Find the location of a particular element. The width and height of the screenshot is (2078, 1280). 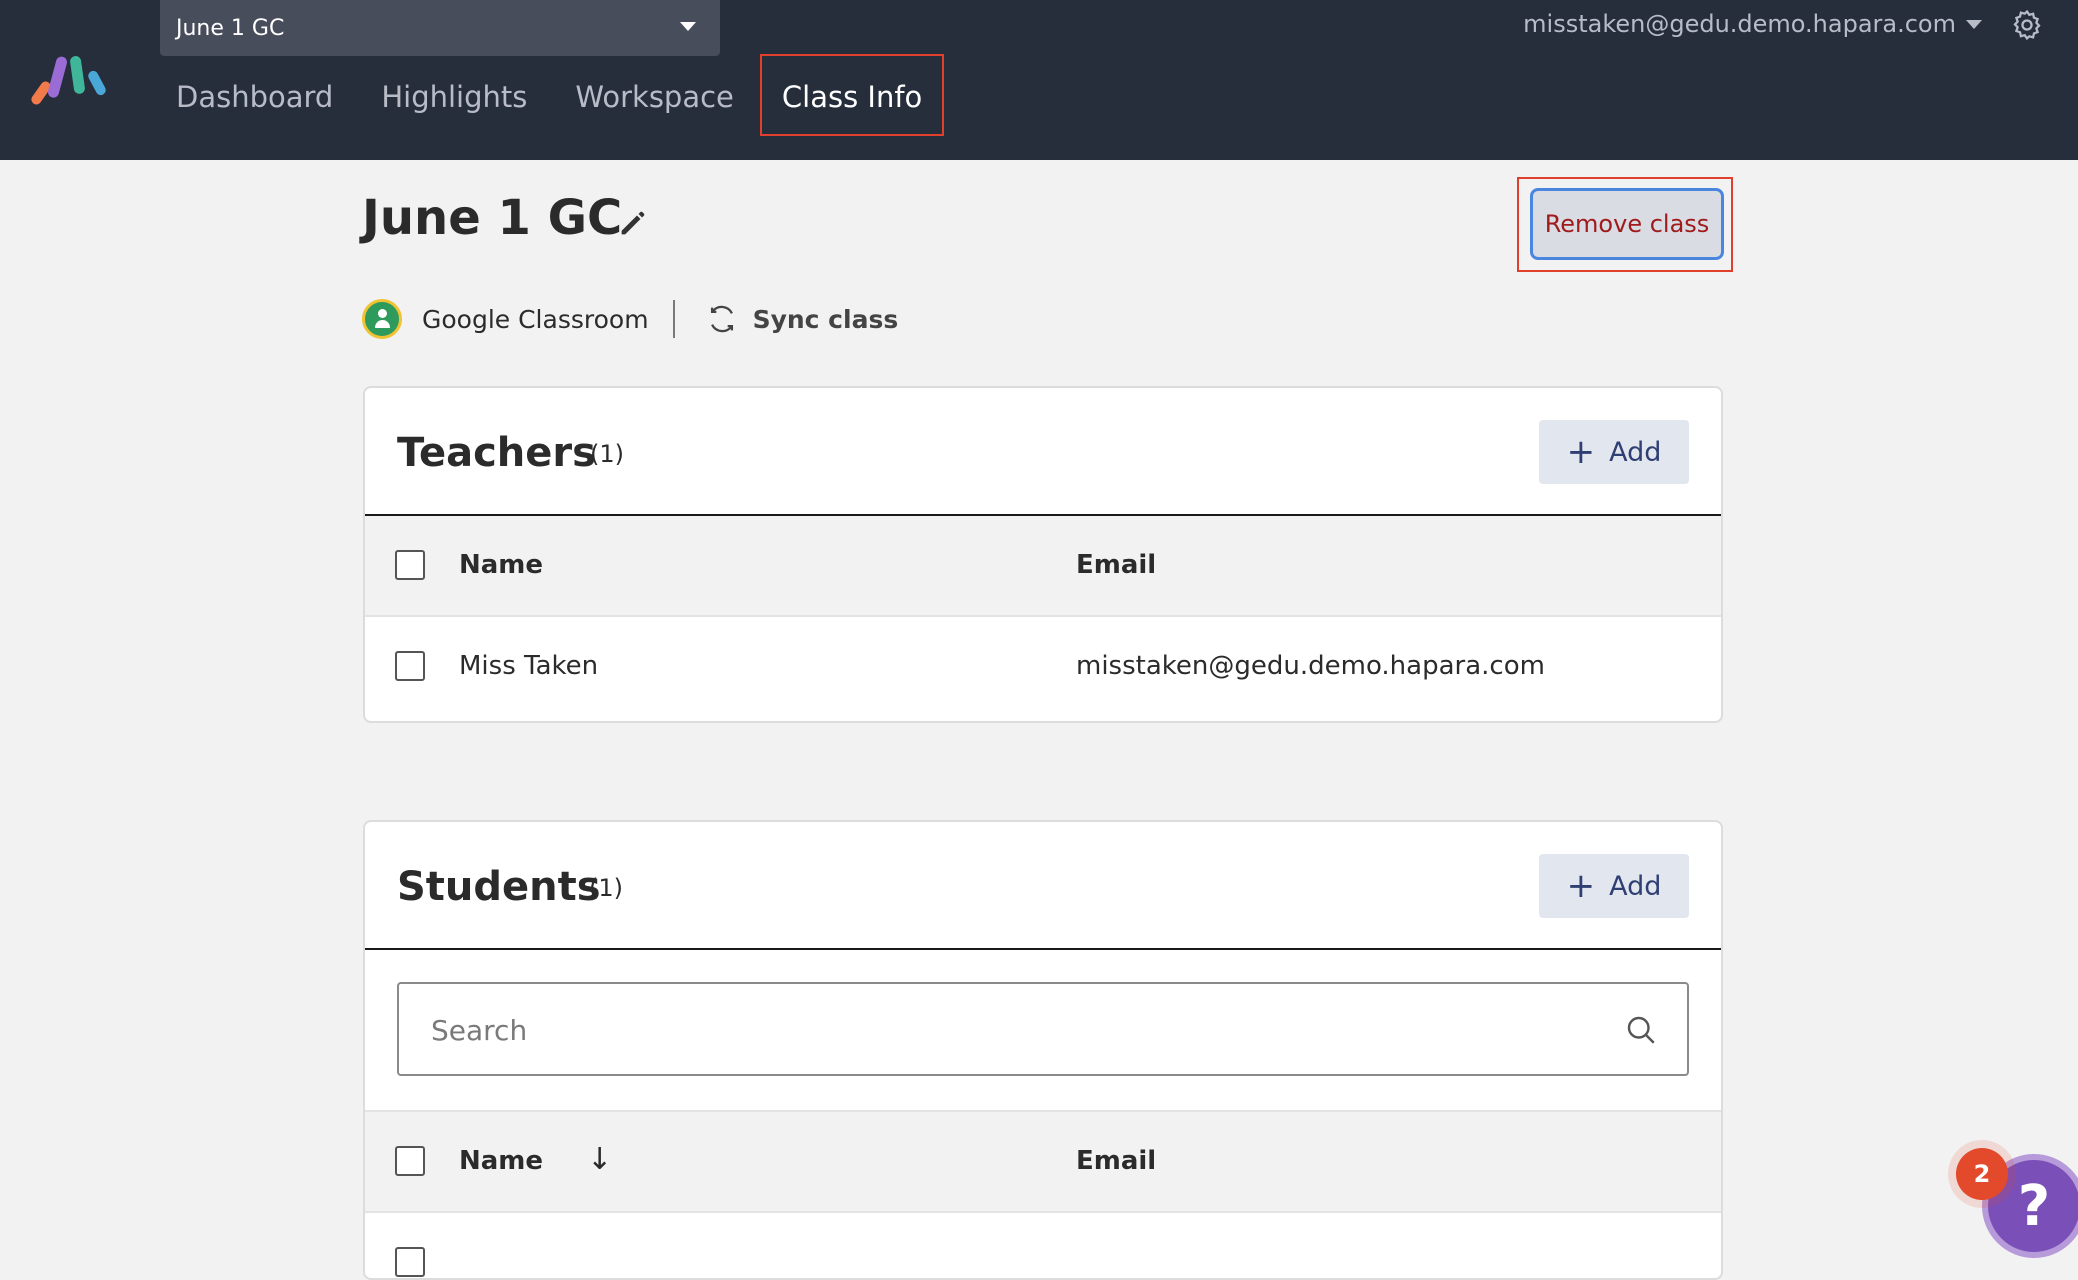

provider-label: Google Classroom is located at coordinates (535, 319).